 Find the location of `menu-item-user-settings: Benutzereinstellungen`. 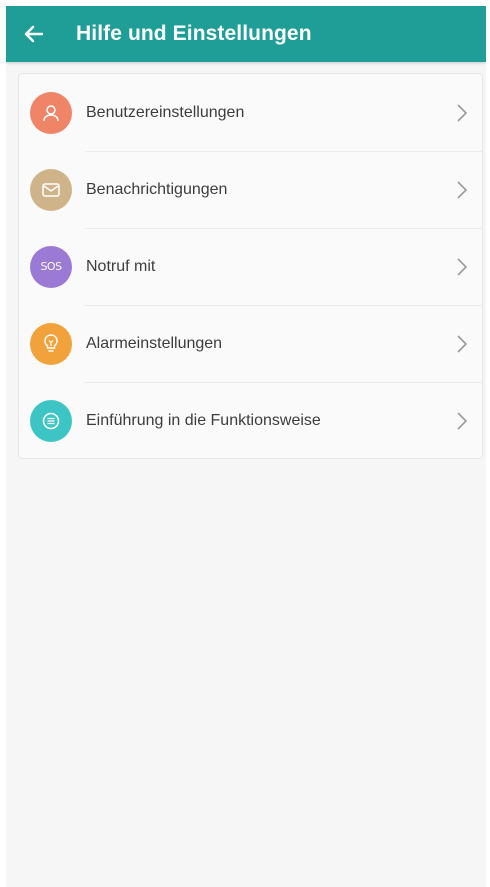

menu-item-user-settings: Benutzereinstellungen is located at coordinates (250, 112).